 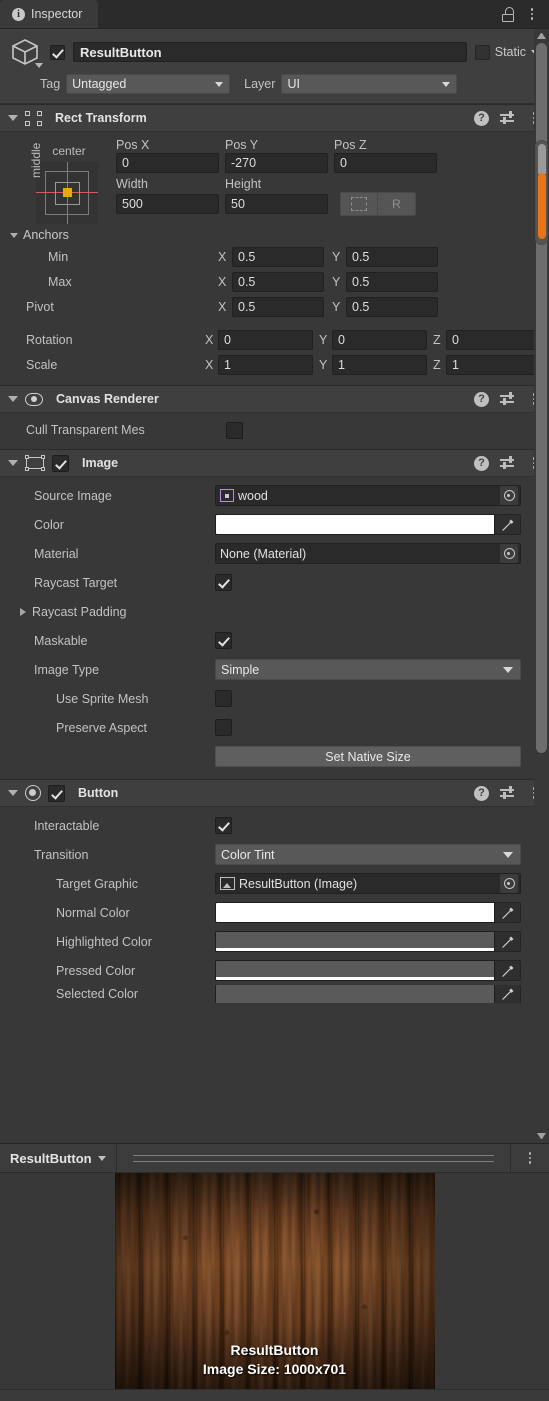 I want to click on component-title: Image, so click(x=100, y=463).